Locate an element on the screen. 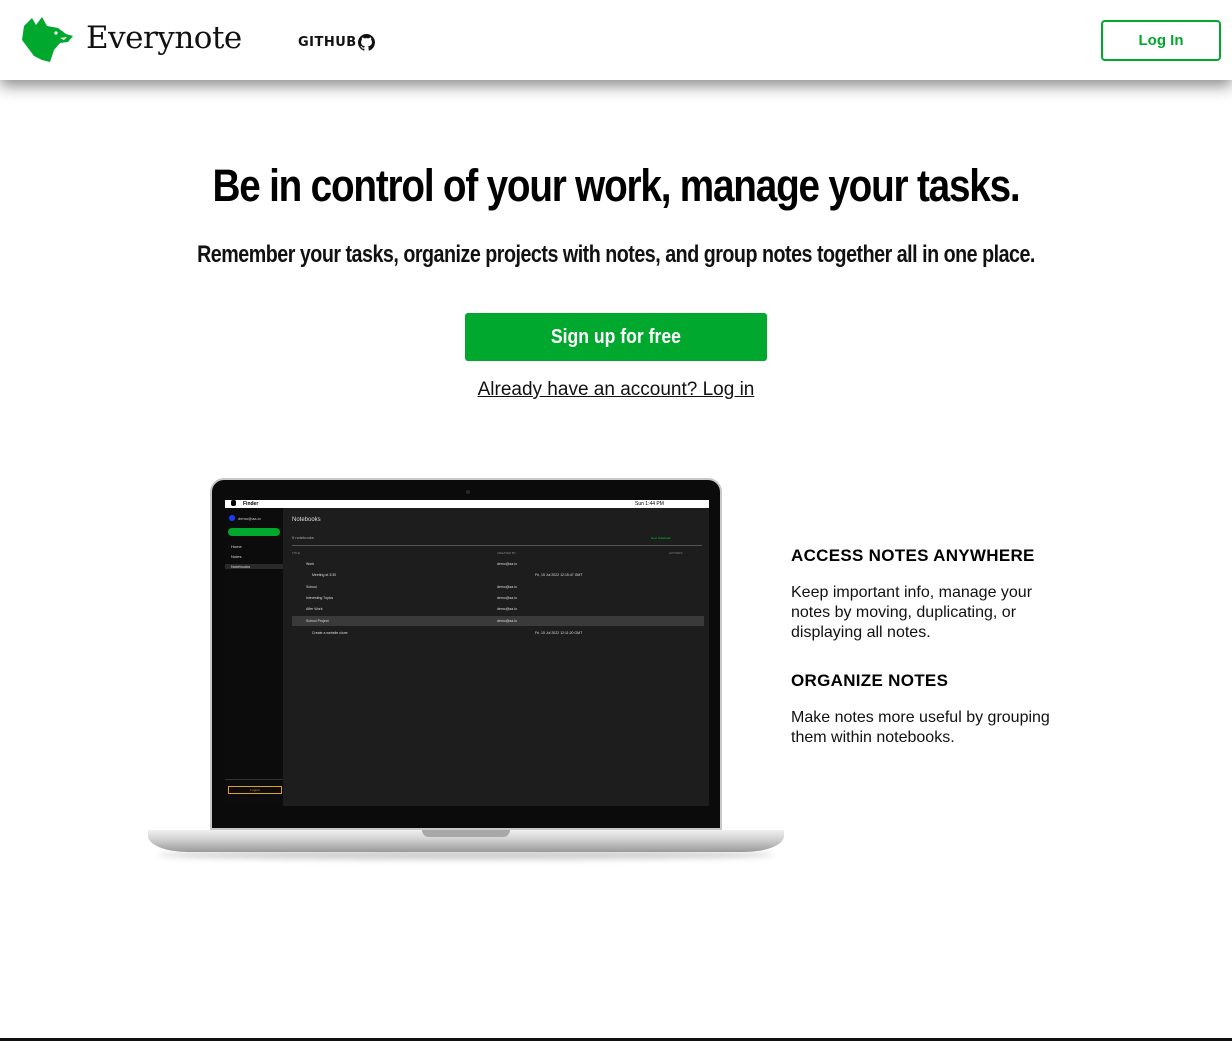  col-created-by: CREATED BY is located at coordinates (506, 553).